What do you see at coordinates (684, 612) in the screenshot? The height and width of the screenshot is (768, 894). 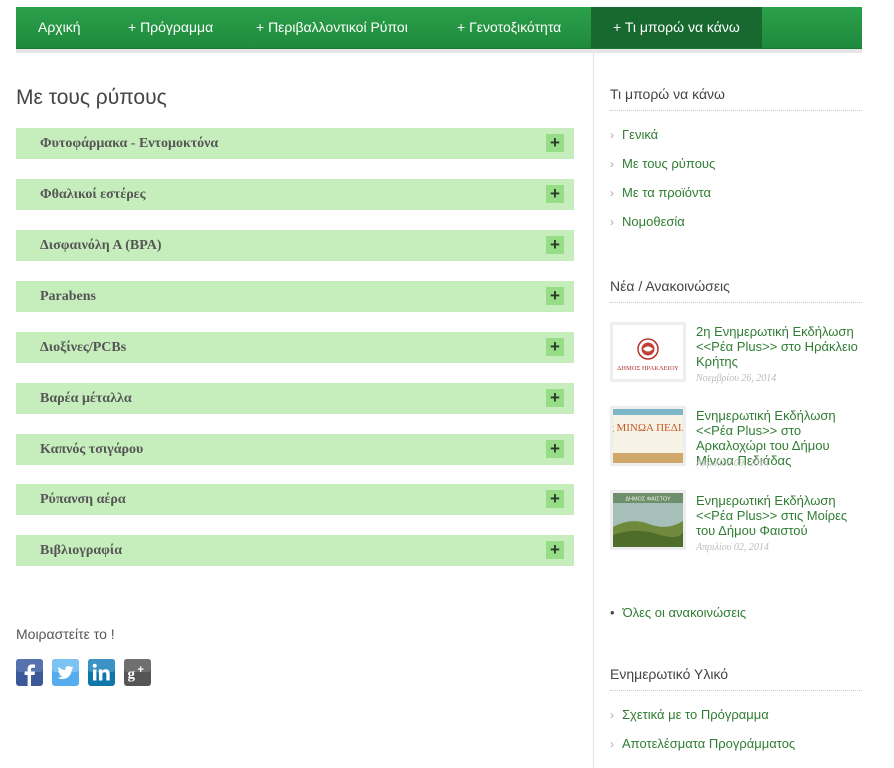 I see `sidebar-link-label: Όλες οι ανακοινώσεις` at bounding box center [684, 612].